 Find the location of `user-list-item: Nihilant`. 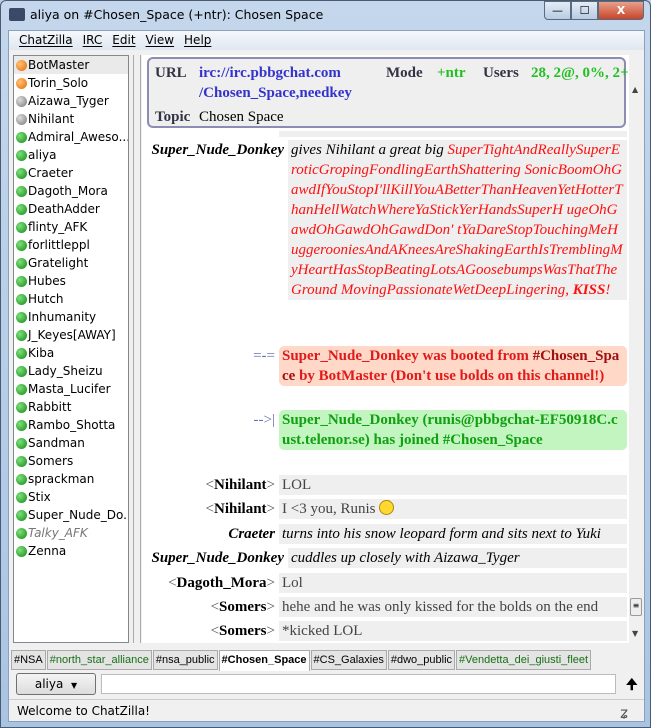

user-list-item: Nihilant is located at coordinates (71, 119).